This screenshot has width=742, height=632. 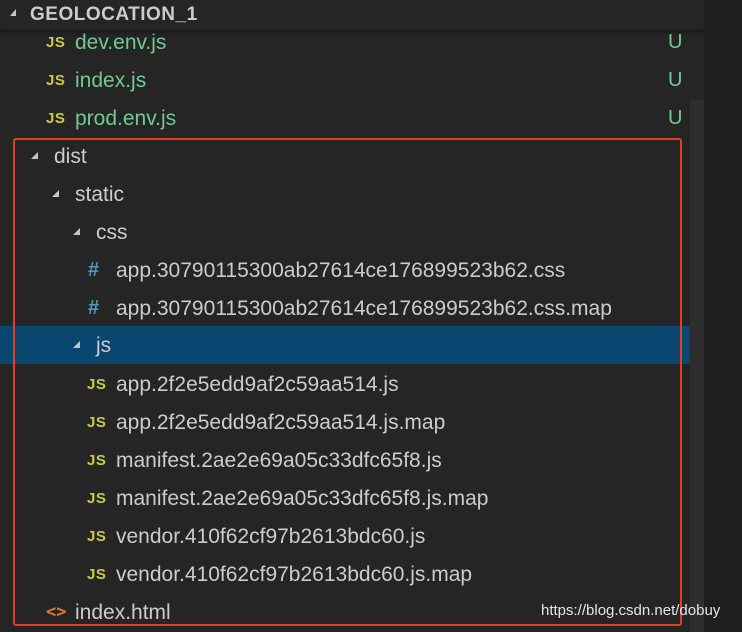 I want to click on section-collapse-icon, so click(x=13, y=12).